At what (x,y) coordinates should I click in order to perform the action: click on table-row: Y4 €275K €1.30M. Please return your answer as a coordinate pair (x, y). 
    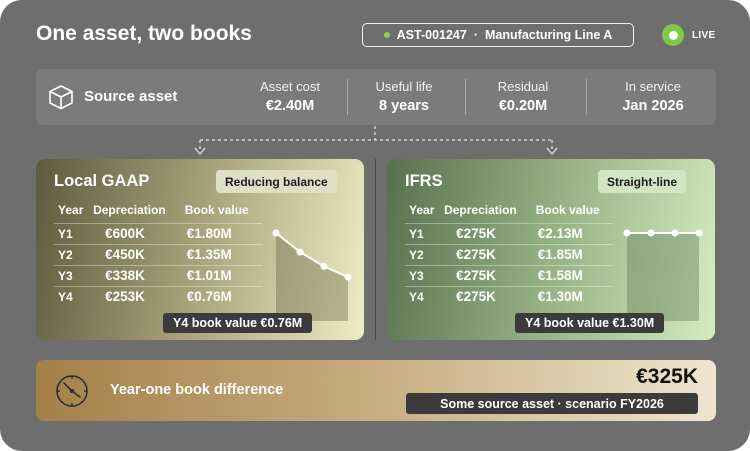
    Looking at the image, I should click on (509, 296).